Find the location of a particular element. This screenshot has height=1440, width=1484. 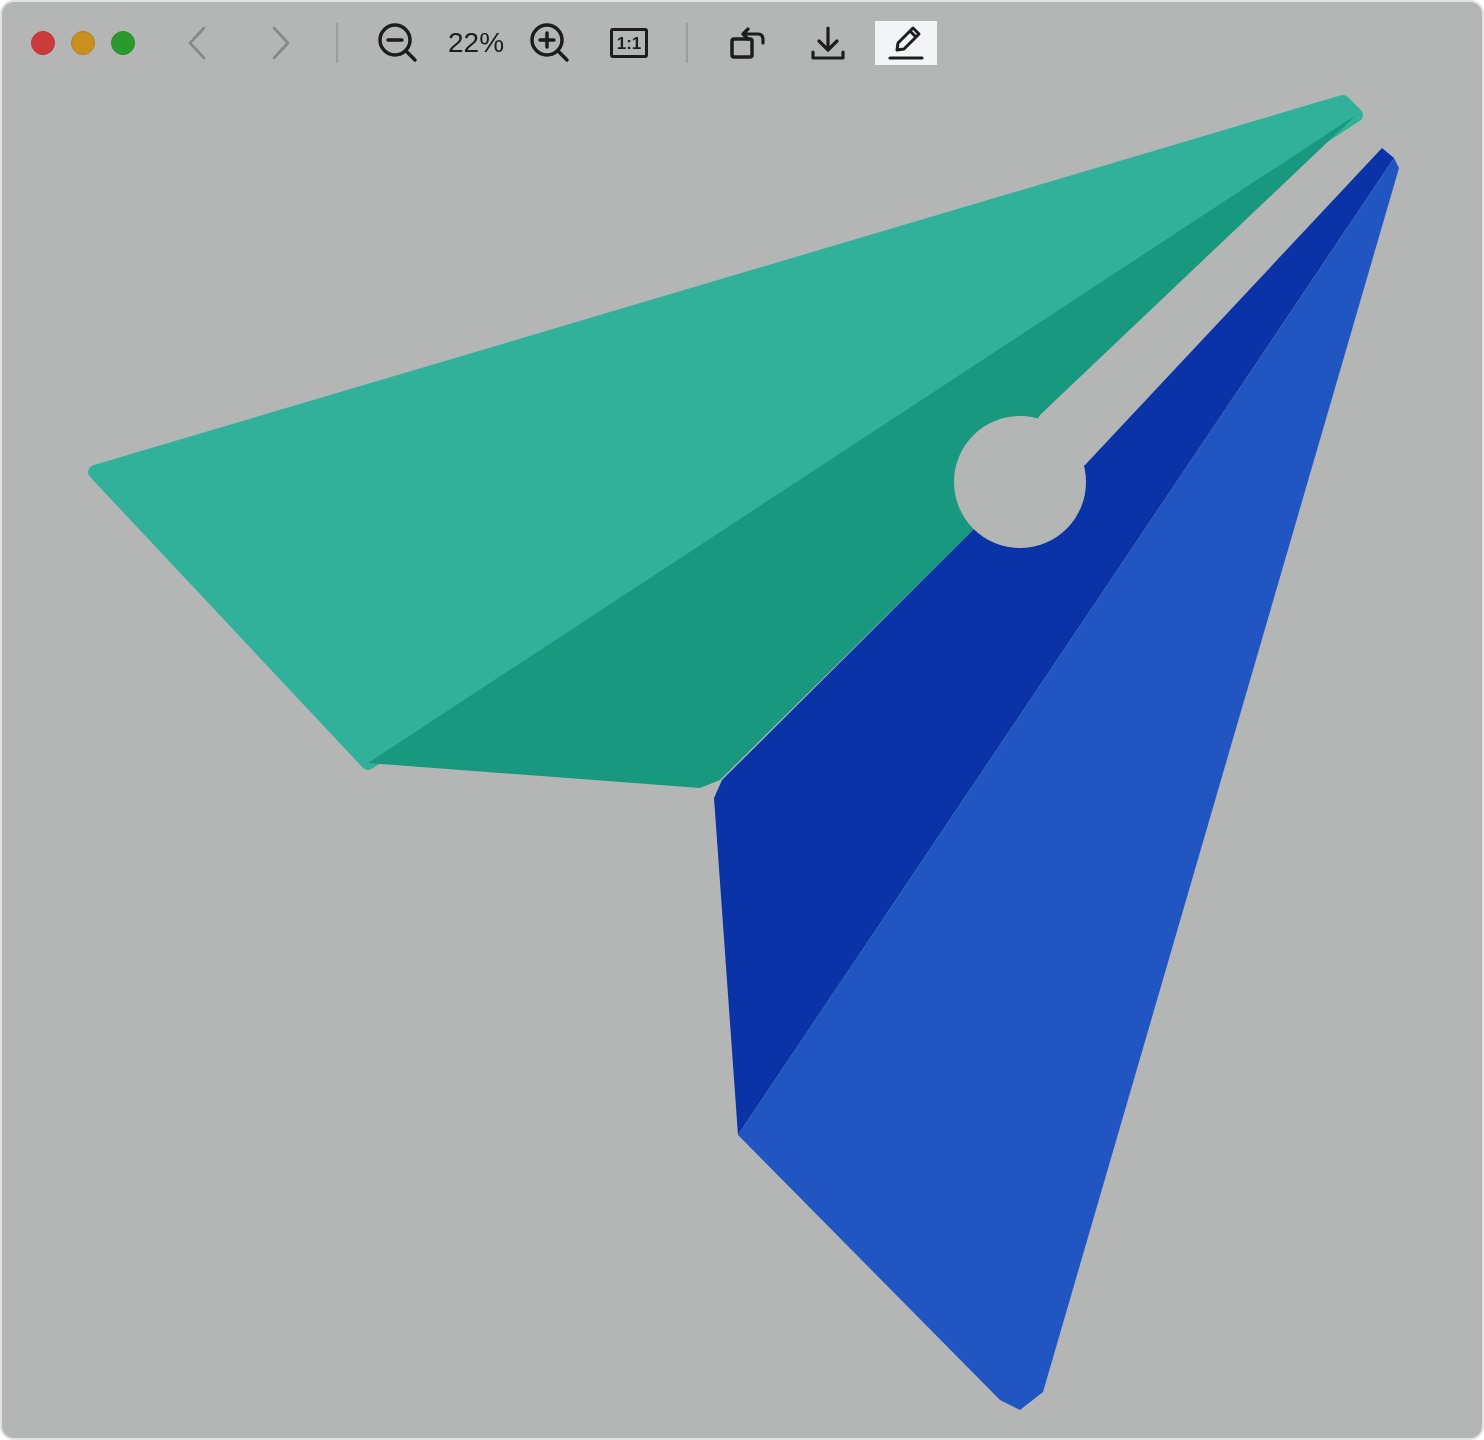

zoom-out-button is located at coordinates (398, 43).